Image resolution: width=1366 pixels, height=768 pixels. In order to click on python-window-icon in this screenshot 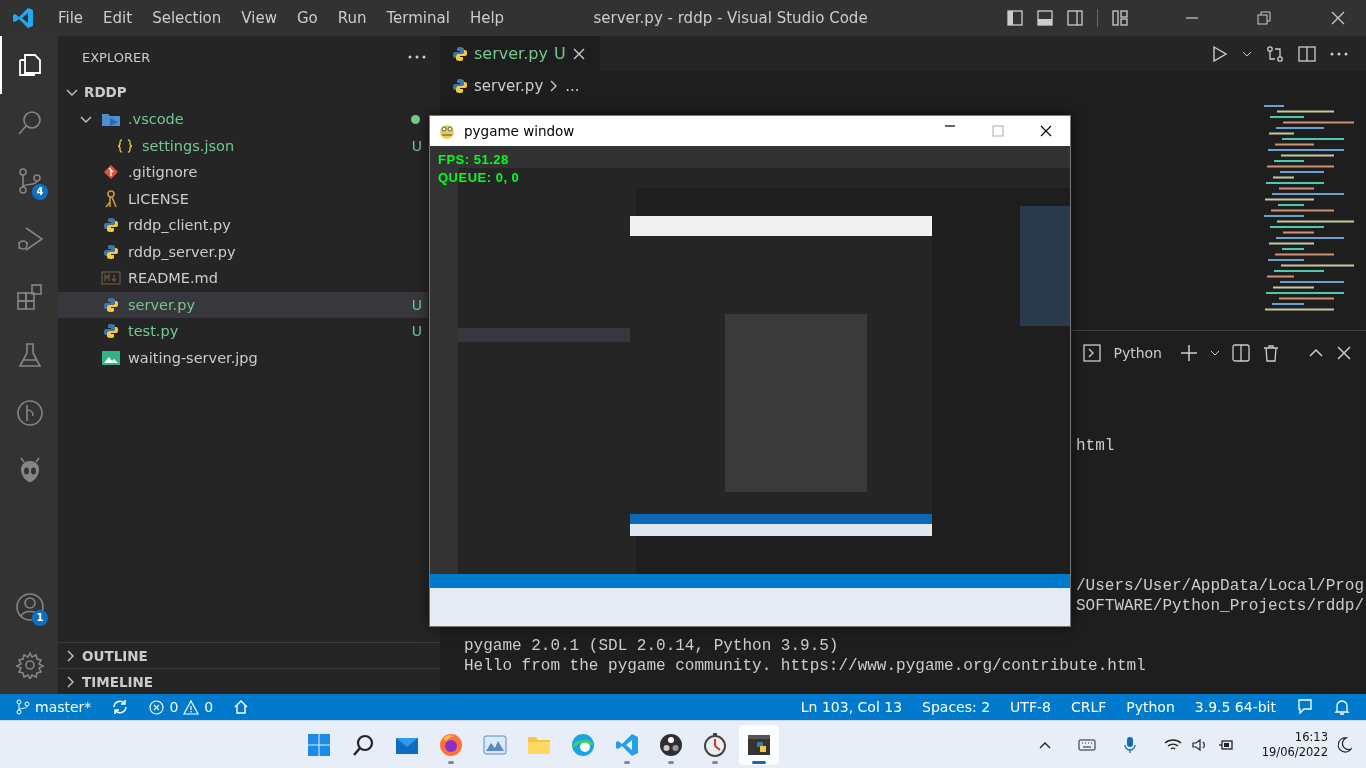, I will do `click(758, 744)`.